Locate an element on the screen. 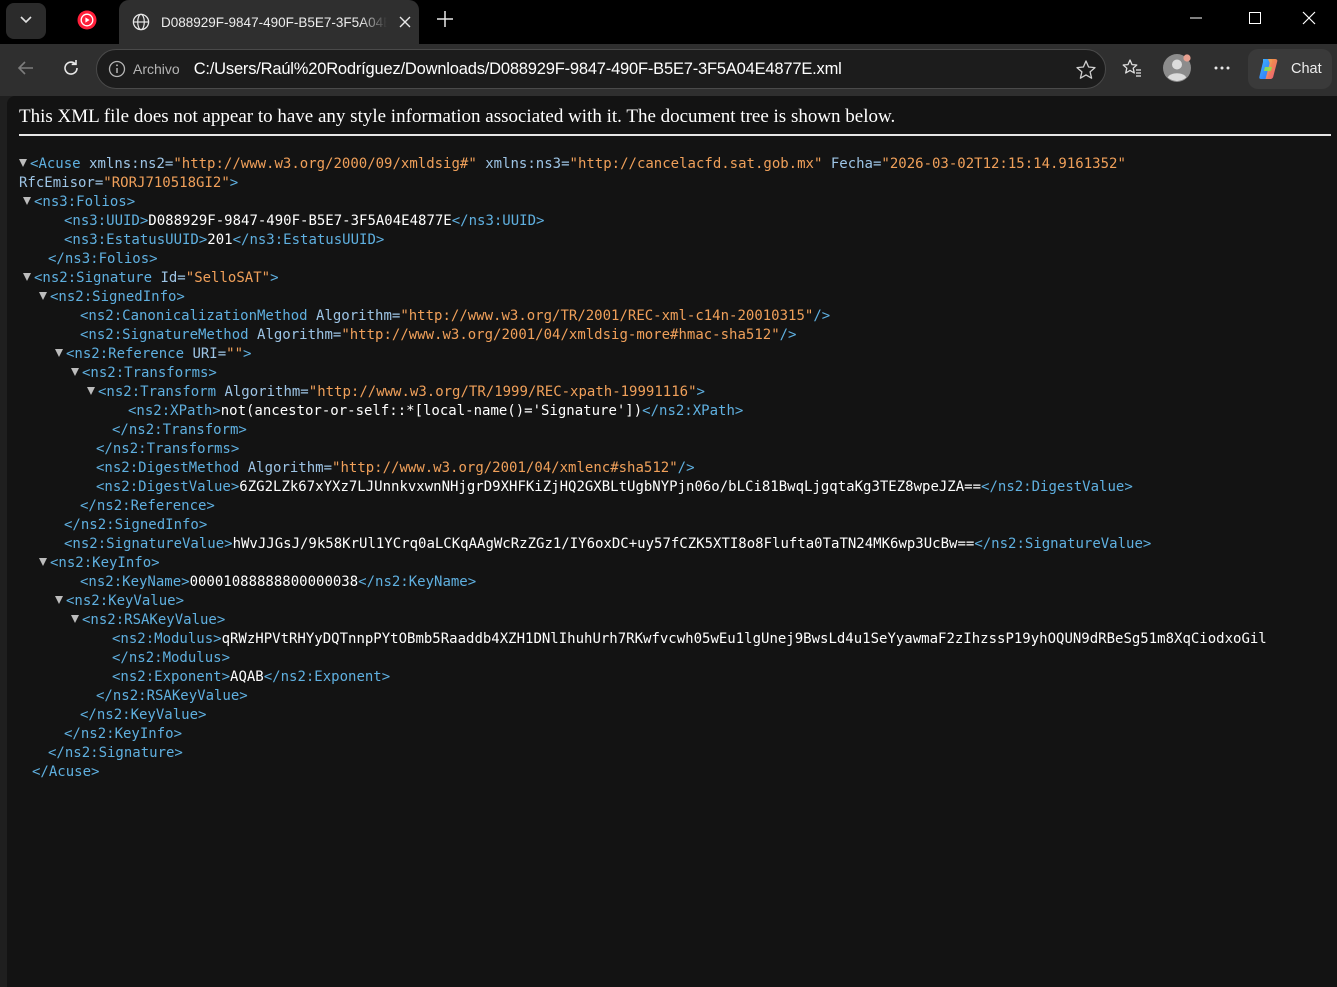 The width and height of the screenshot is (1337, 987). close-window-button is located at coordinates (1308, 20).